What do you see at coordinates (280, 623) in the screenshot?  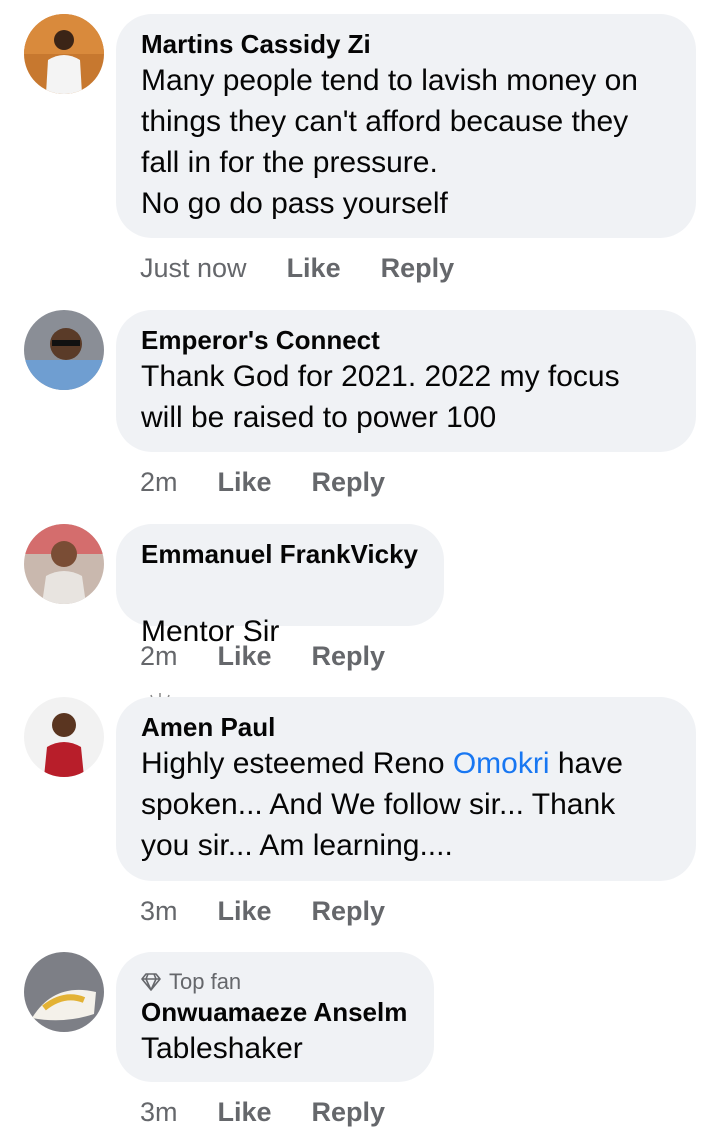 I see `comment-bubble: Emmanuel FrankVicky Mentor Sir` at bounding box center [280, 623].